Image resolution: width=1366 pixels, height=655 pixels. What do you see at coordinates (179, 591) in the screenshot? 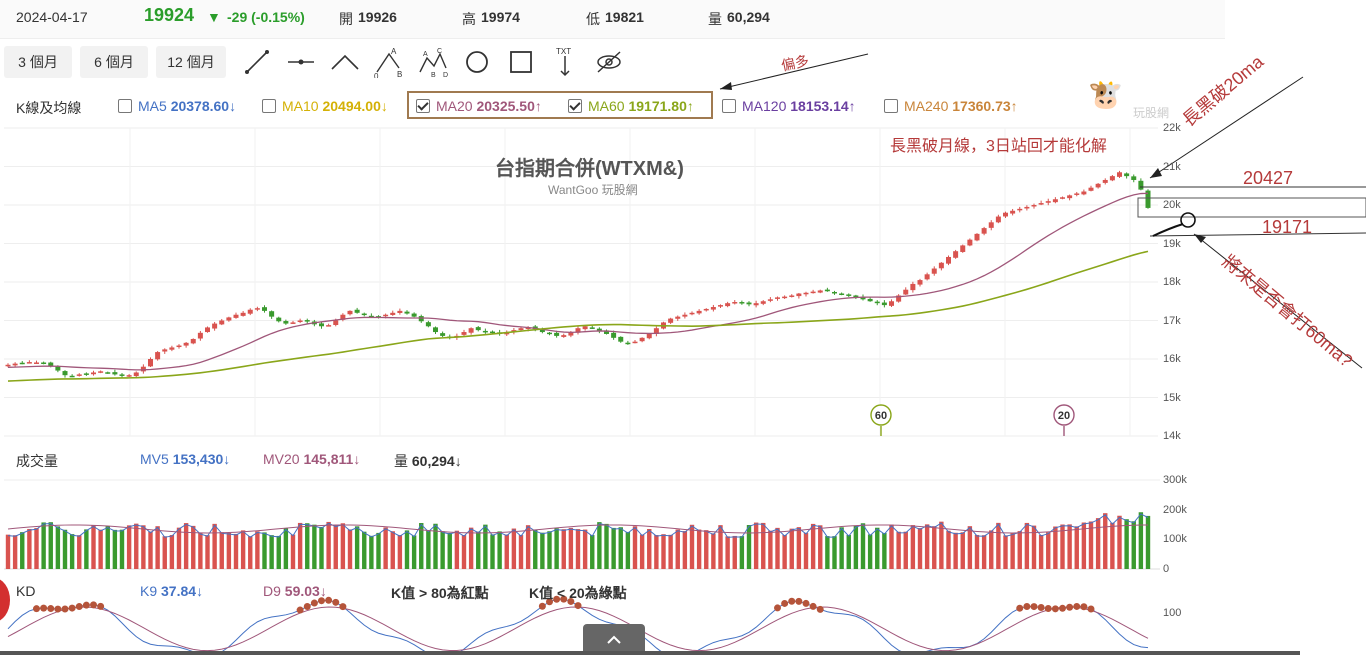
I see `k9-value: 37.84` at bounding box center [179, 591].